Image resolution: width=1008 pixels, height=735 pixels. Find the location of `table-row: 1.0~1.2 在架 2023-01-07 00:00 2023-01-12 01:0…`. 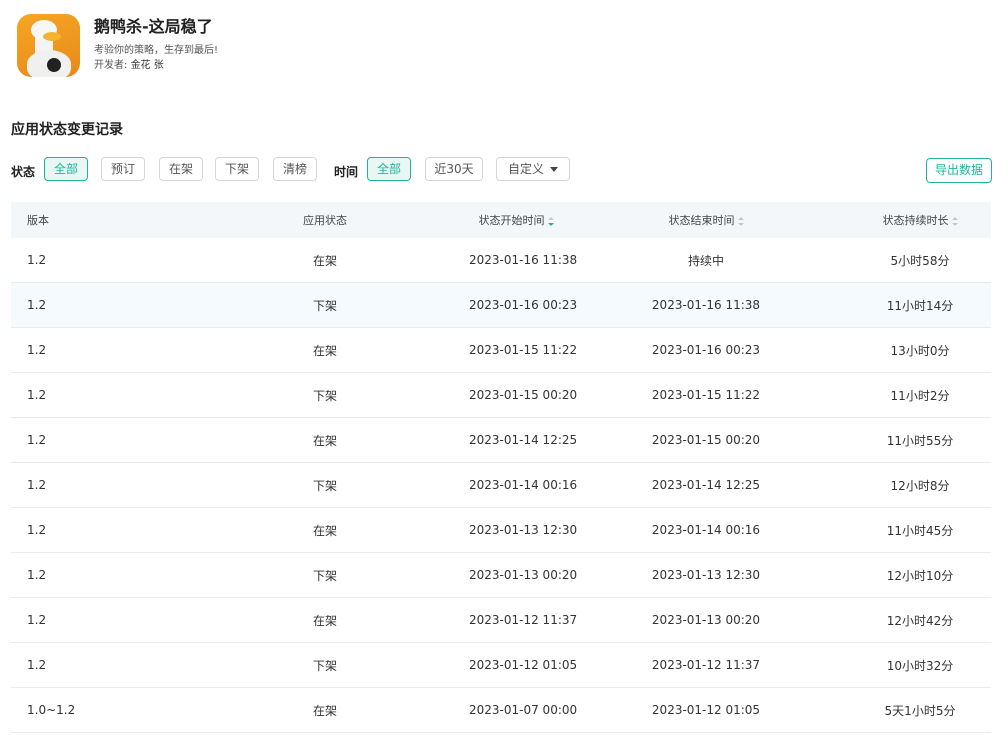

table-row: 1.0~1.2 在架 2023-01-07 00:00 2023-01-12 01:0… is located at coordinates (501, 710).